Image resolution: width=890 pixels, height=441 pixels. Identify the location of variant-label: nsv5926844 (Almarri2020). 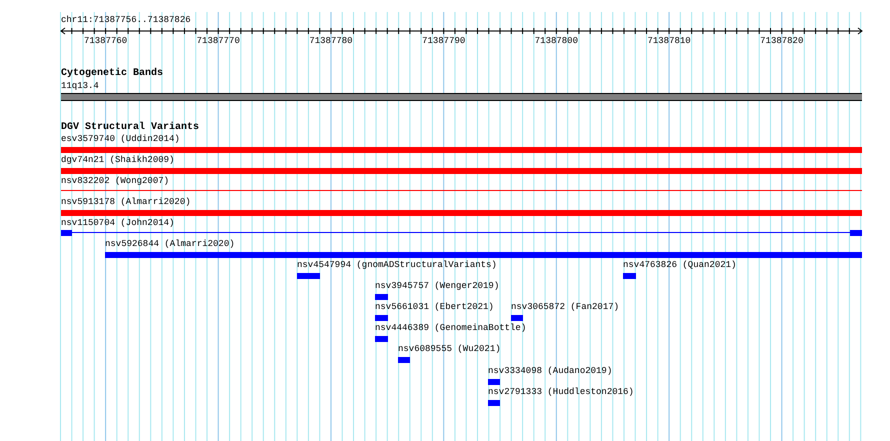
(170, 244).